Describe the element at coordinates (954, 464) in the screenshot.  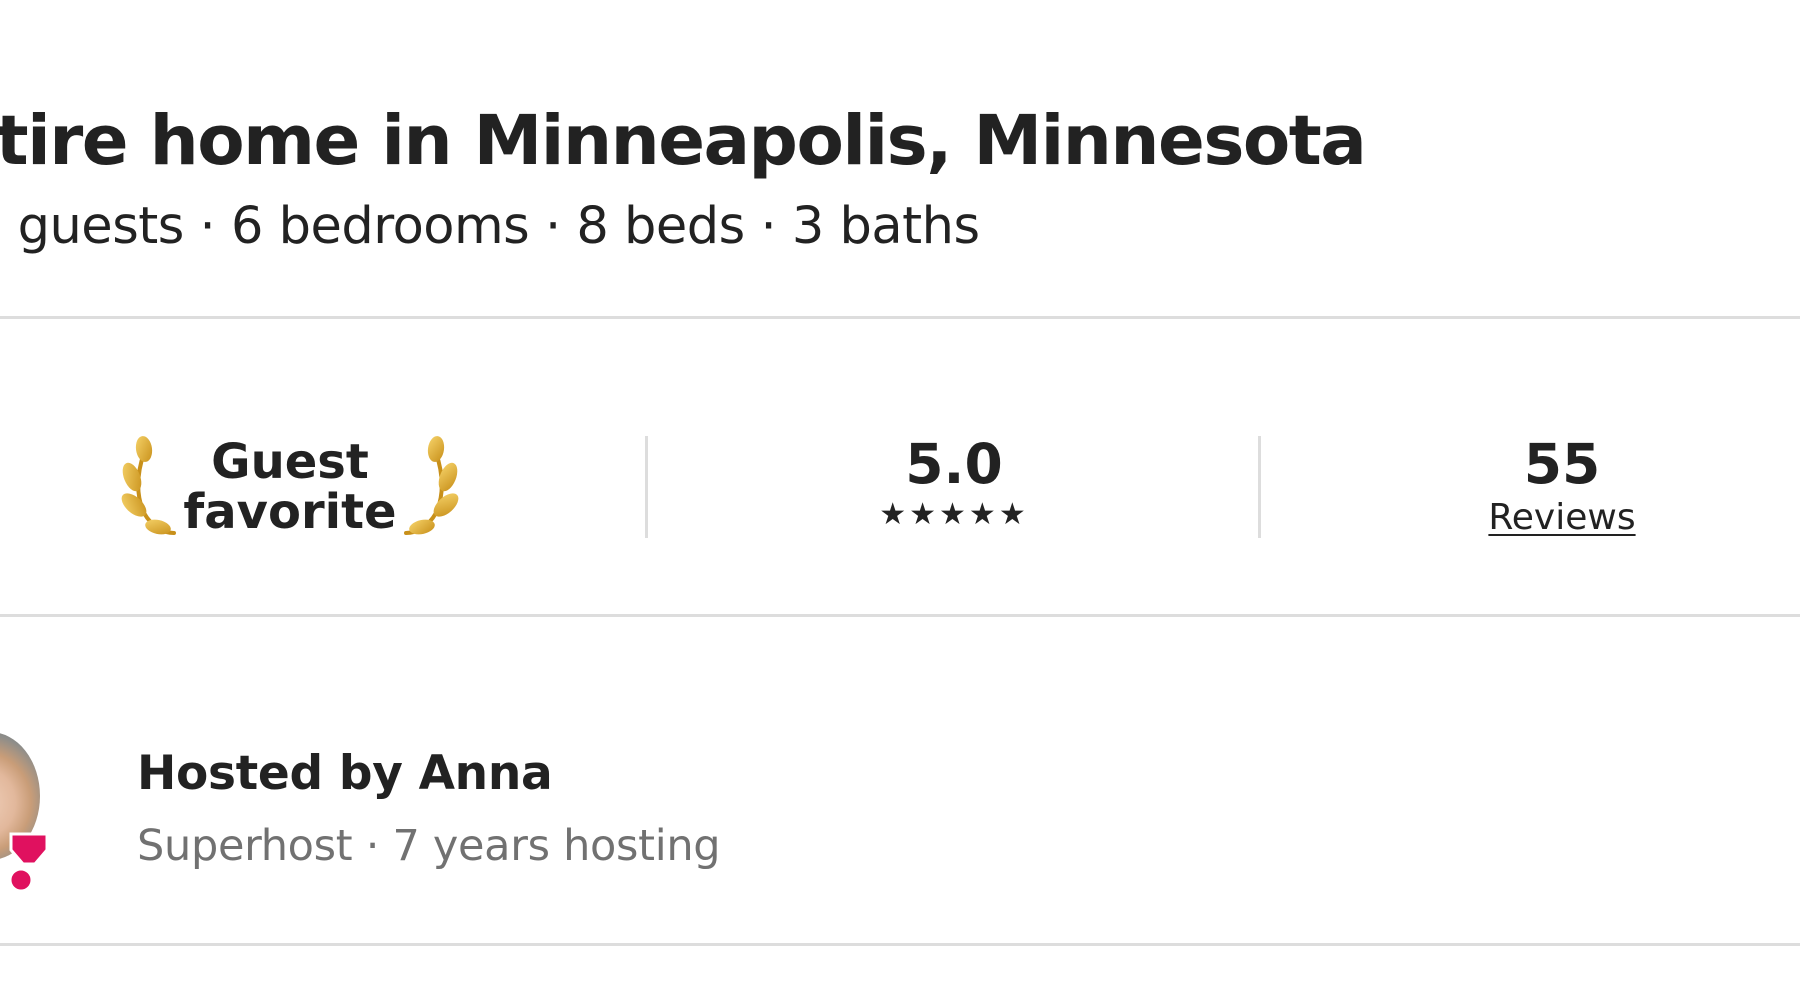
I see `rating-value: 5.0` at that location.